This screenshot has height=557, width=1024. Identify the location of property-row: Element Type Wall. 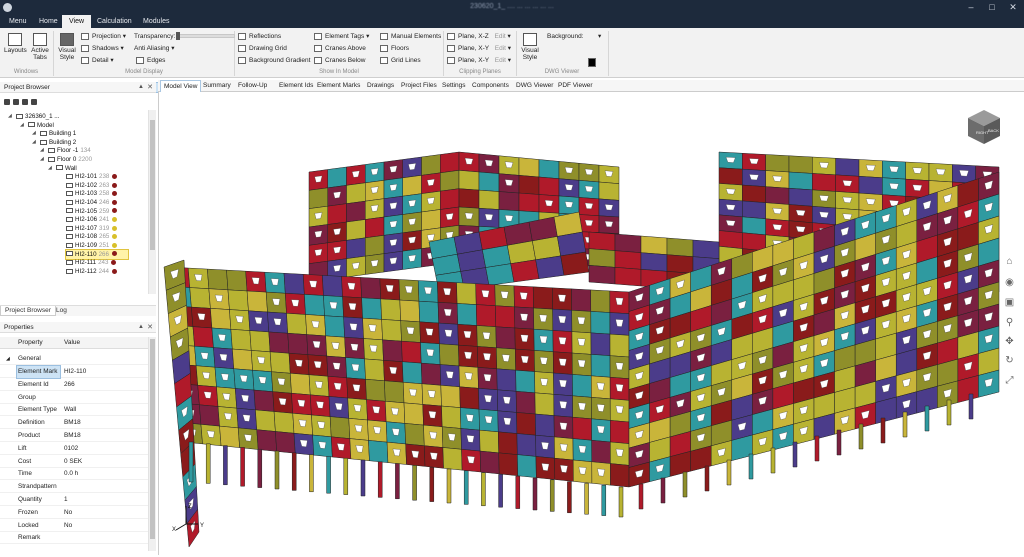
(74, 410).